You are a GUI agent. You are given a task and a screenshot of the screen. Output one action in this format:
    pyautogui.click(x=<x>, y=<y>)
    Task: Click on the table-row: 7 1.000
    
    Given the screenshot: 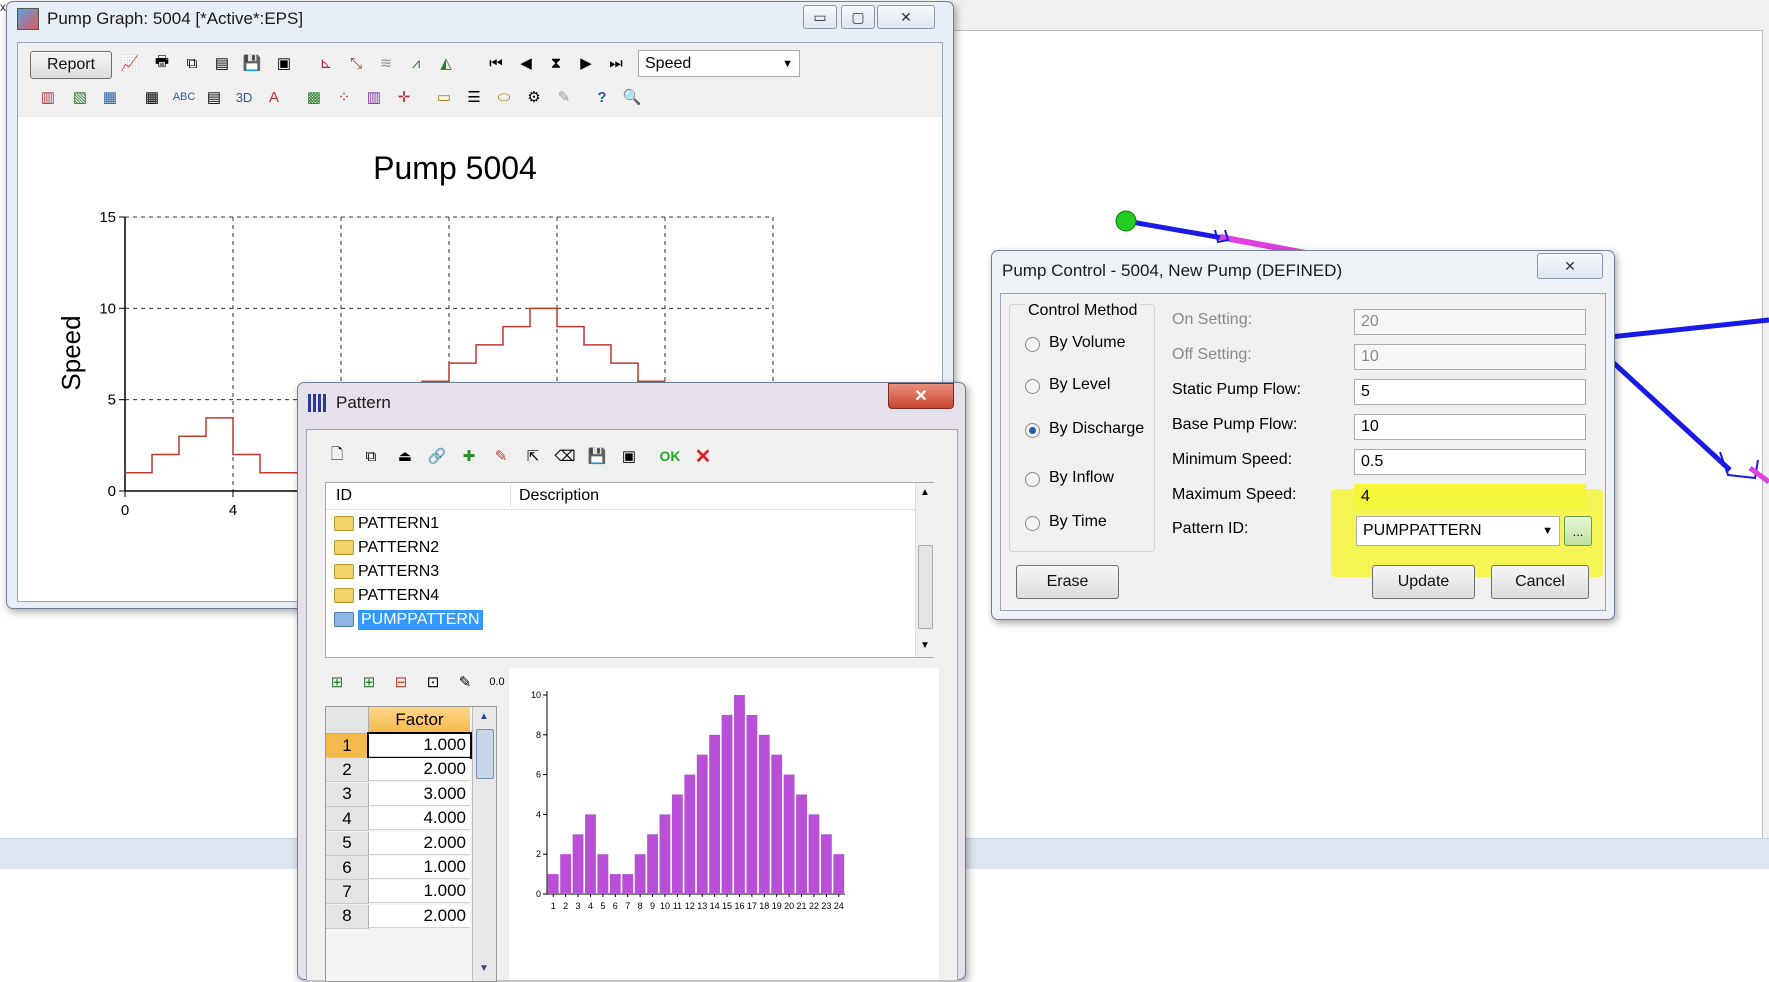 What is the action you would take?
    pyautogui.click(x=411, y=892)
    